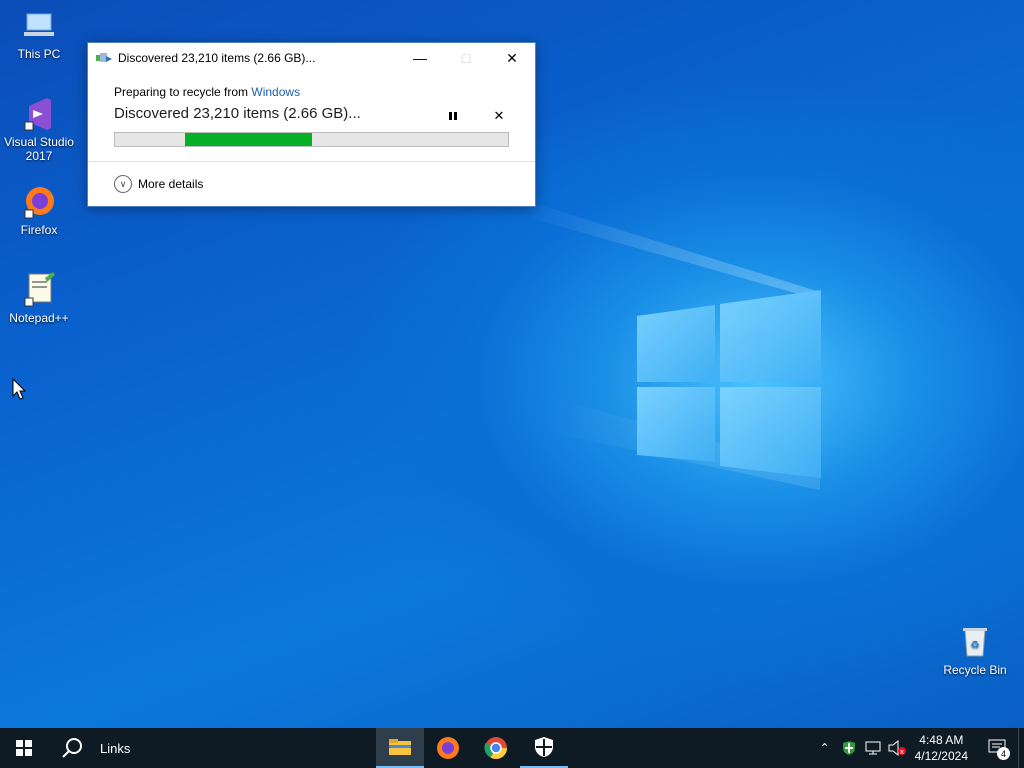 Image resolution: width=1024 pixels, height=768 pixels. Describe the element at coordinates (275, 92) in the screenshot. I see `source-folder-link: Windows` at that location.